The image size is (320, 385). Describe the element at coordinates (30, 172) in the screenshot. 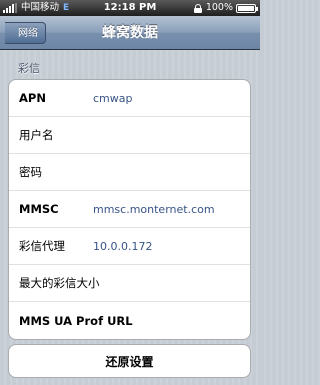

I see `row-label: 密码` at that location.